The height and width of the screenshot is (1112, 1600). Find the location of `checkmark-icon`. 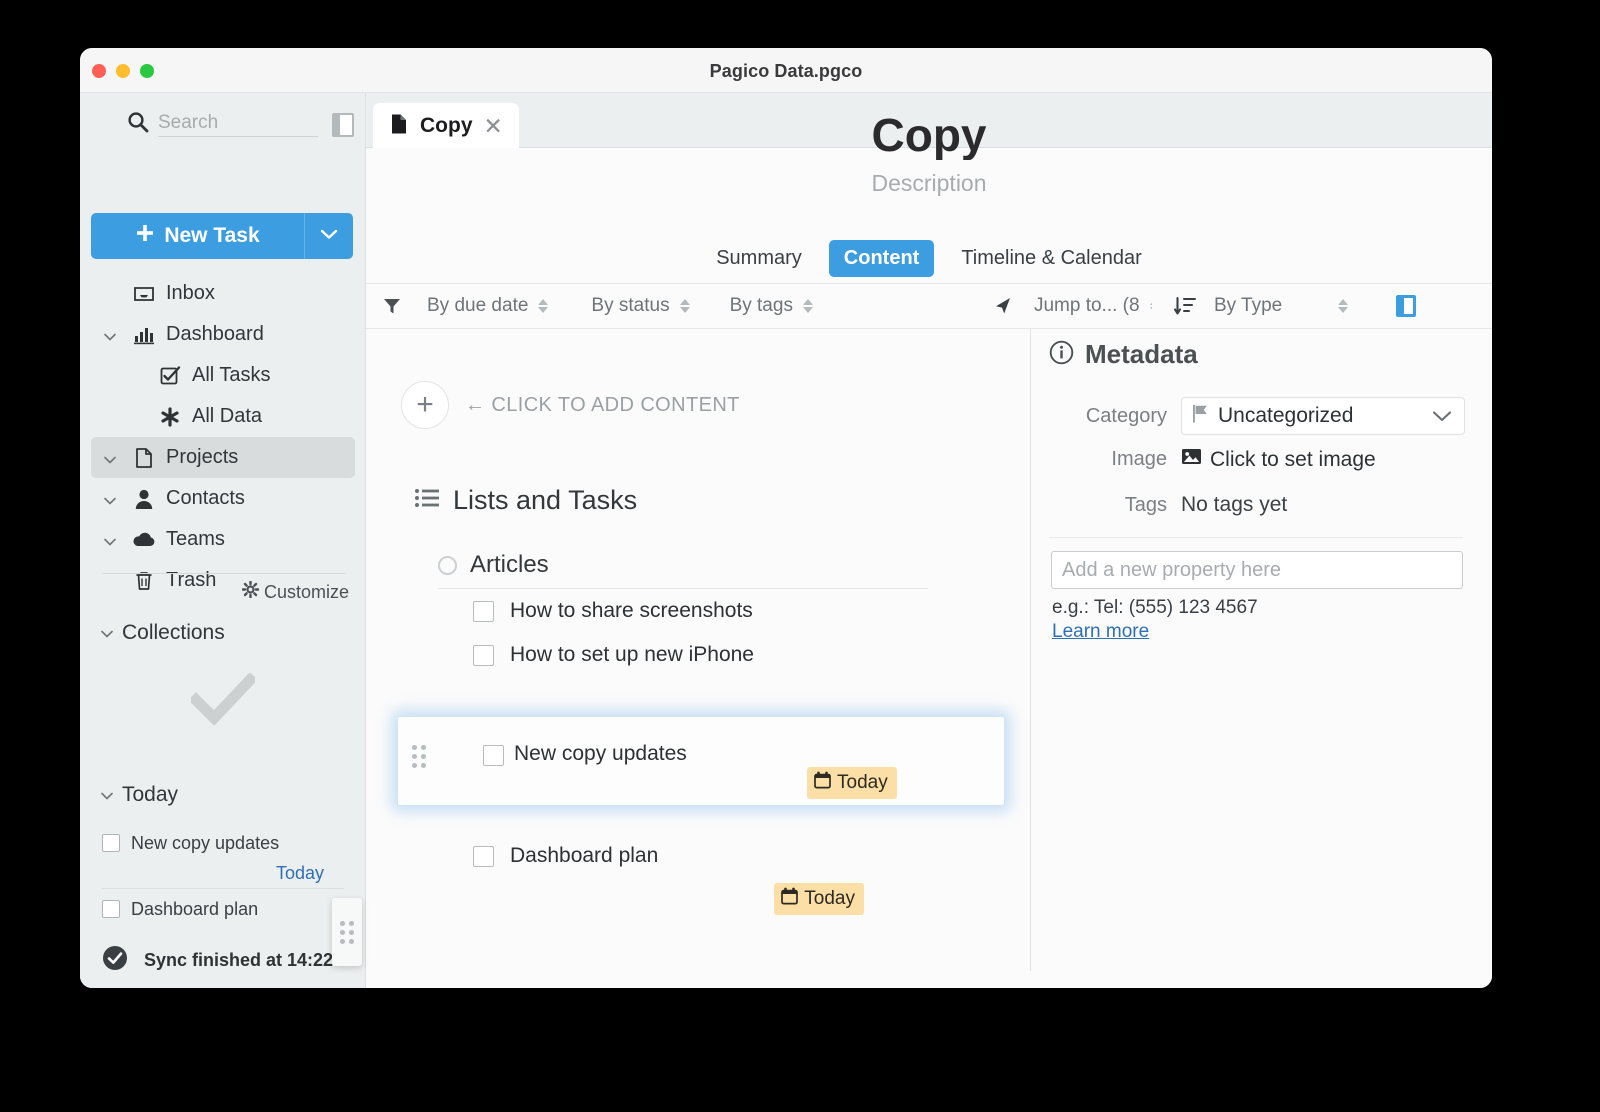

checkmark-icon is located at coordinates (222, 701).